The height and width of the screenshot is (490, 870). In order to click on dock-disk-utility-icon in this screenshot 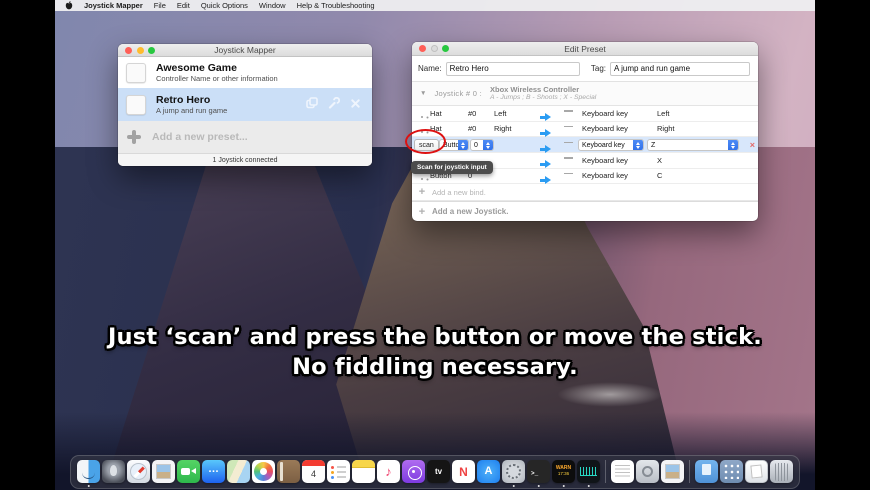, I will do `click(647, 471)`.